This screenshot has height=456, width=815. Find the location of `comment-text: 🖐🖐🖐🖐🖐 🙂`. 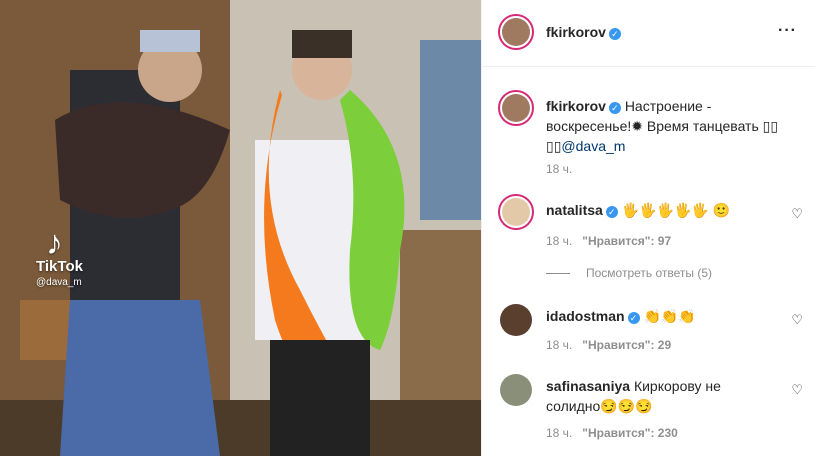

comment-text: 🖐🖐🖐🖐🖐 🙂 is located at coordinates (676, 210).